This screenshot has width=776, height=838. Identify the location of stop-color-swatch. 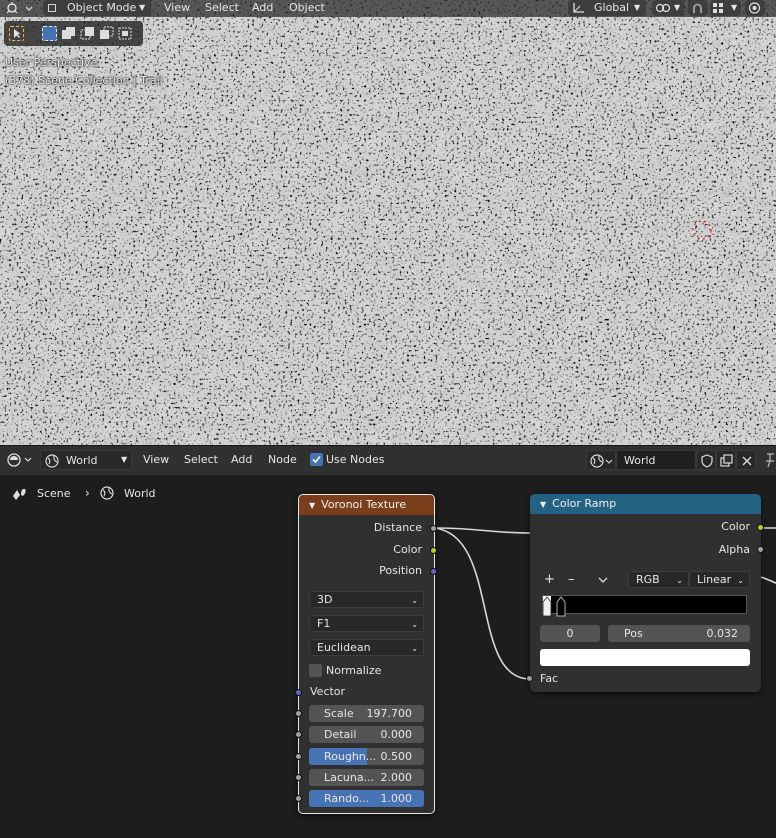
(645, 657).